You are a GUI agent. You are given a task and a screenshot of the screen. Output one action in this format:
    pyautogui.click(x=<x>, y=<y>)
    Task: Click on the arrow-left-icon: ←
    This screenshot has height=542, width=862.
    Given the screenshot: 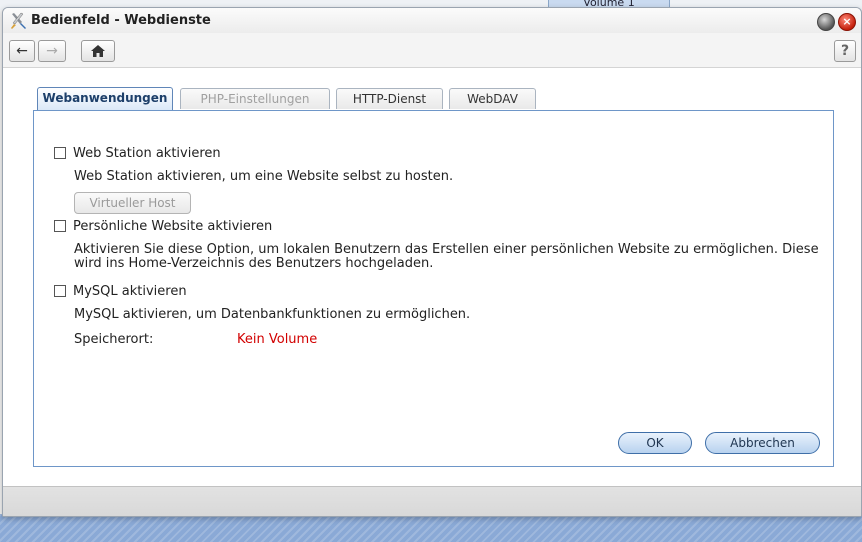 What is the action you would take?
    pyautogui.click(x=22, y=51)
    